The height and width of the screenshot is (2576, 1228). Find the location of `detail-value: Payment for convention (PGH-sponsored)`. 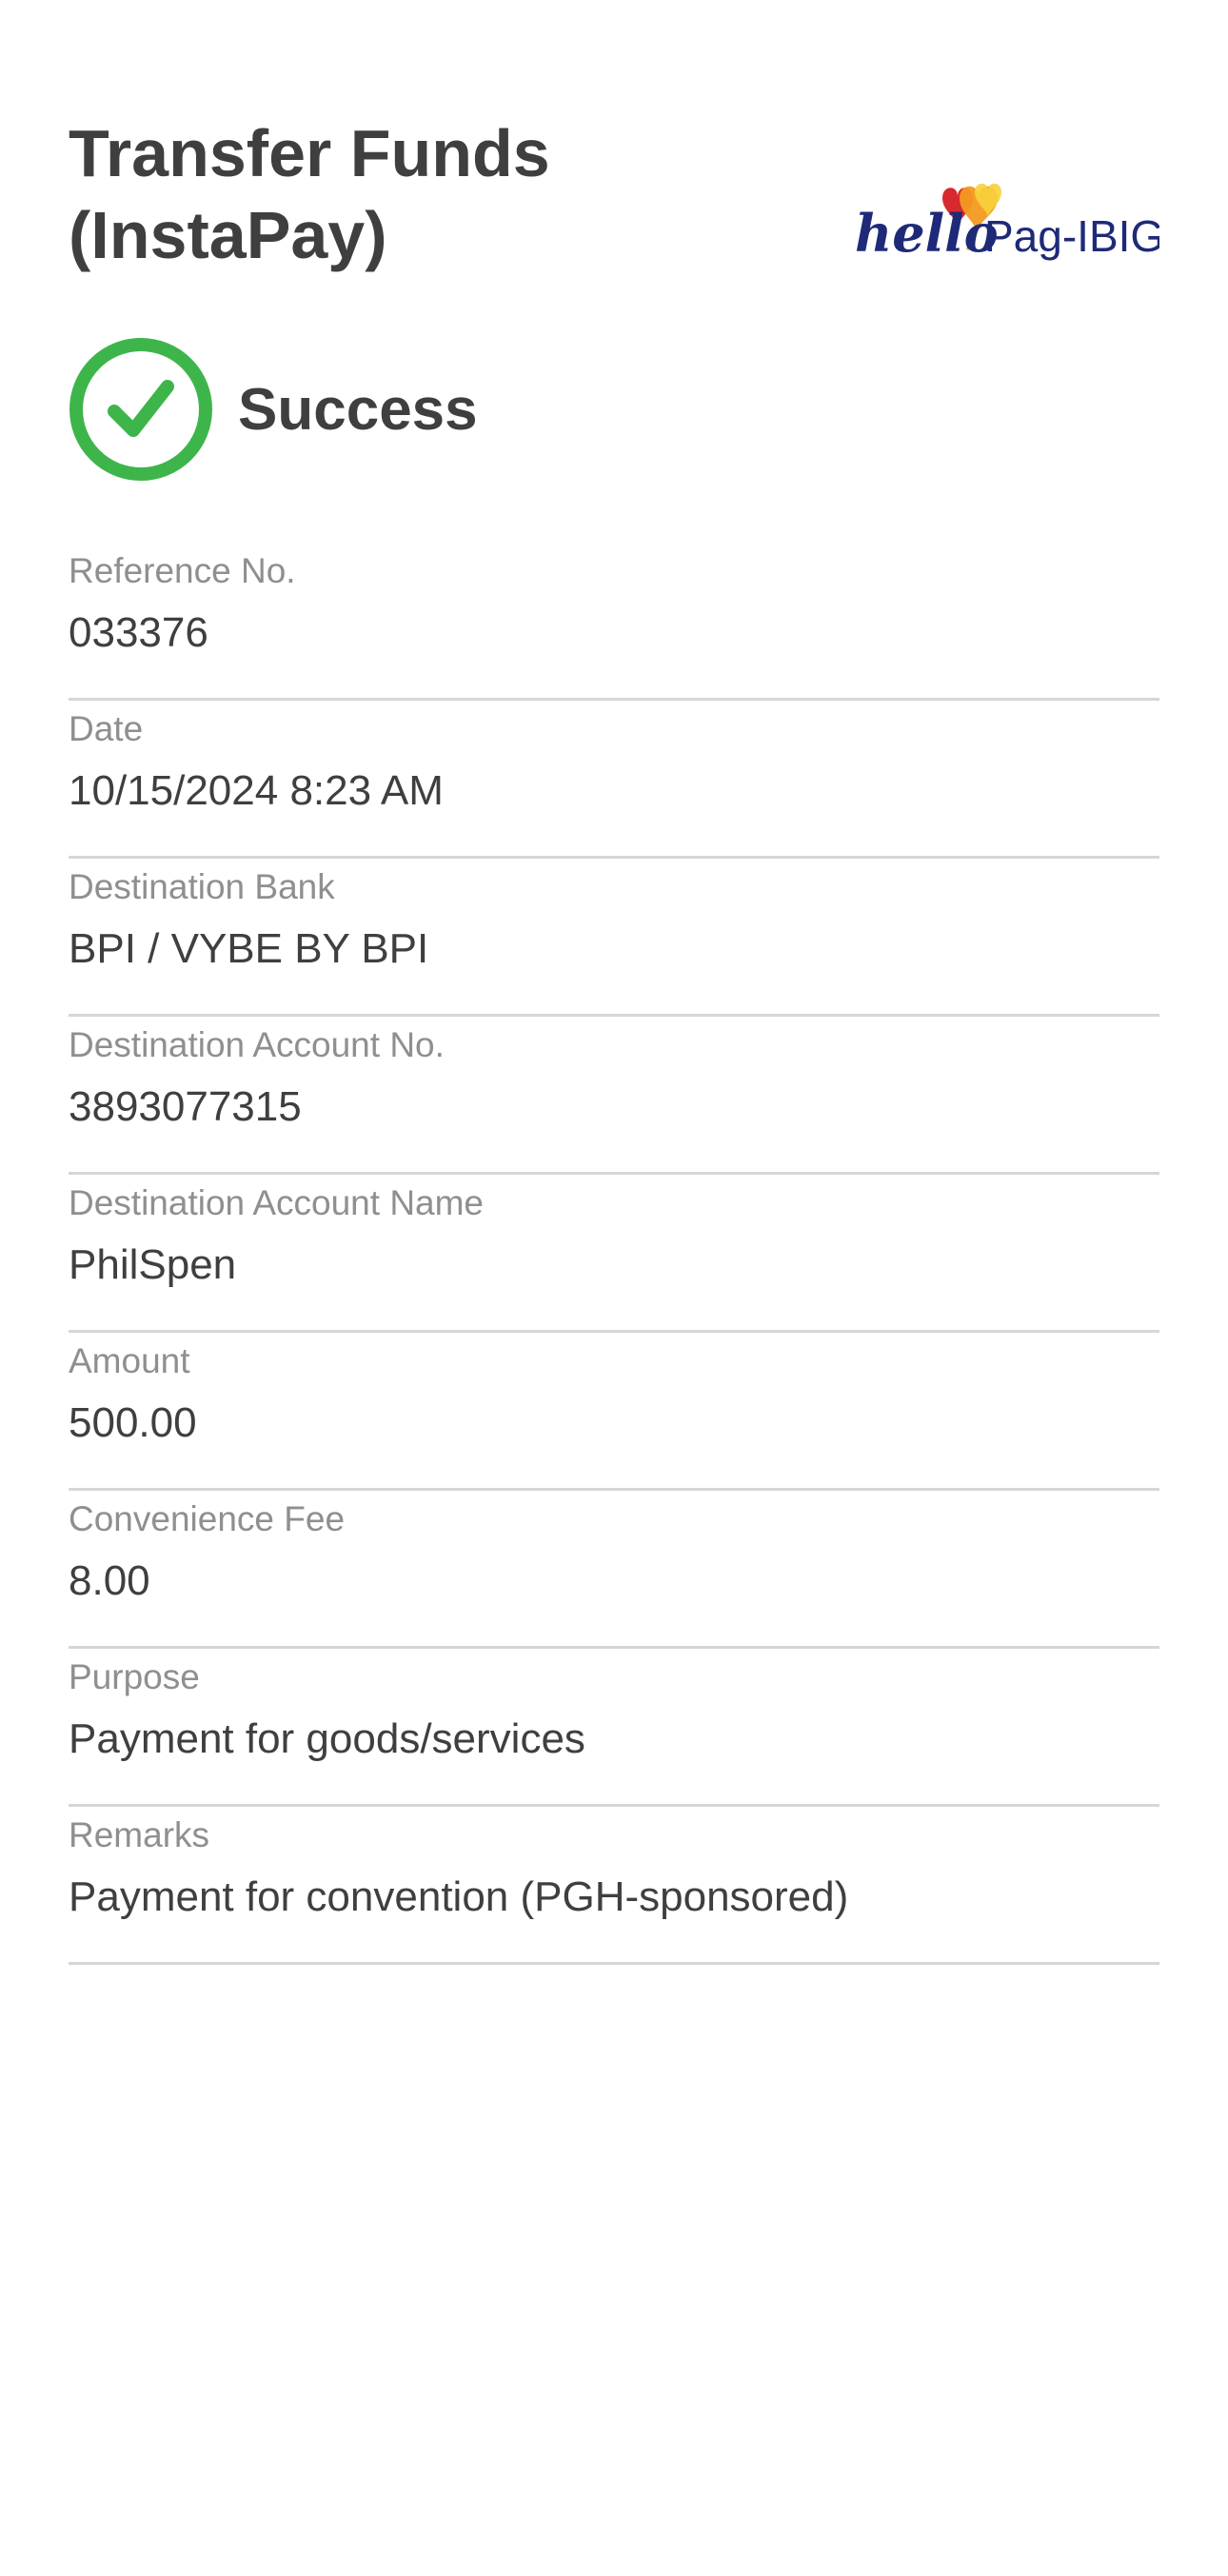

detail-value: Payment for convention (PGH-sponsored) is located at coordinates (459, 1896).